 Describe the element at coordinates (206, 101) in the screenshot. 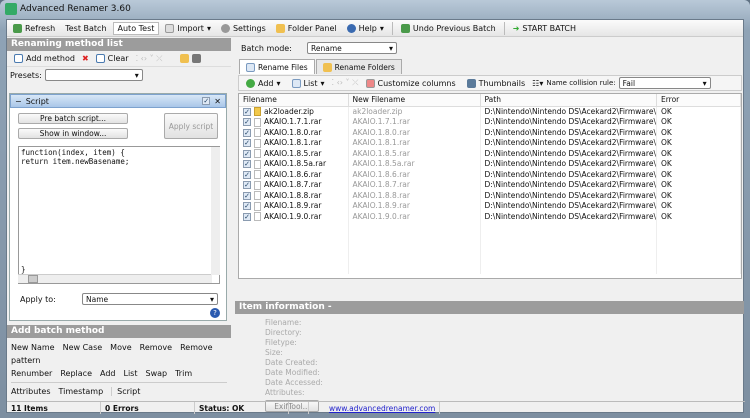

I see `enable-checkbox: ✓` at that location.